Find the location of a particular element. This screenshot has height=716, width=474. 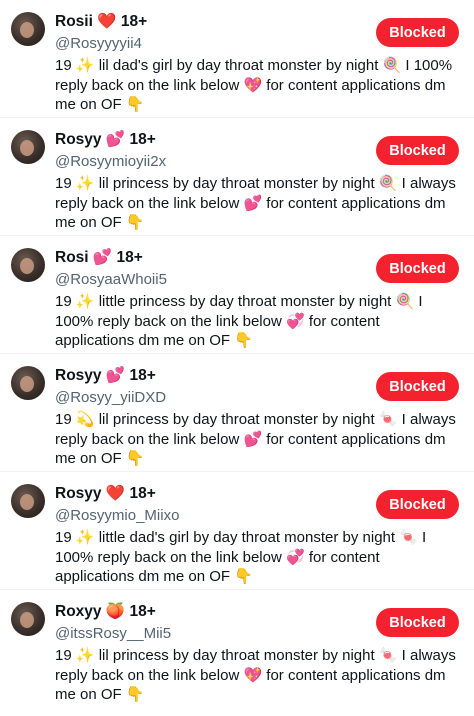

username-handle: @Rosyyyyii4 is located at coordinates (98, 43).